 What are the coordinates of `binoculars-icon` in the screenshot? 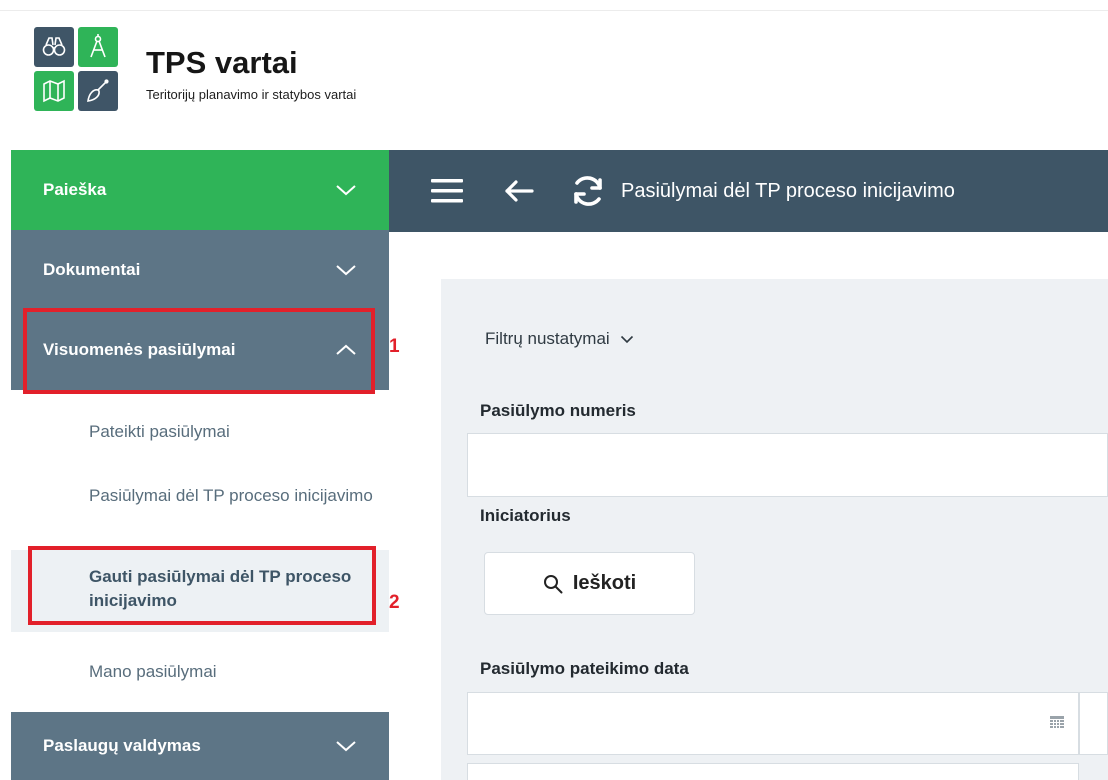 It's located at (54, 47).